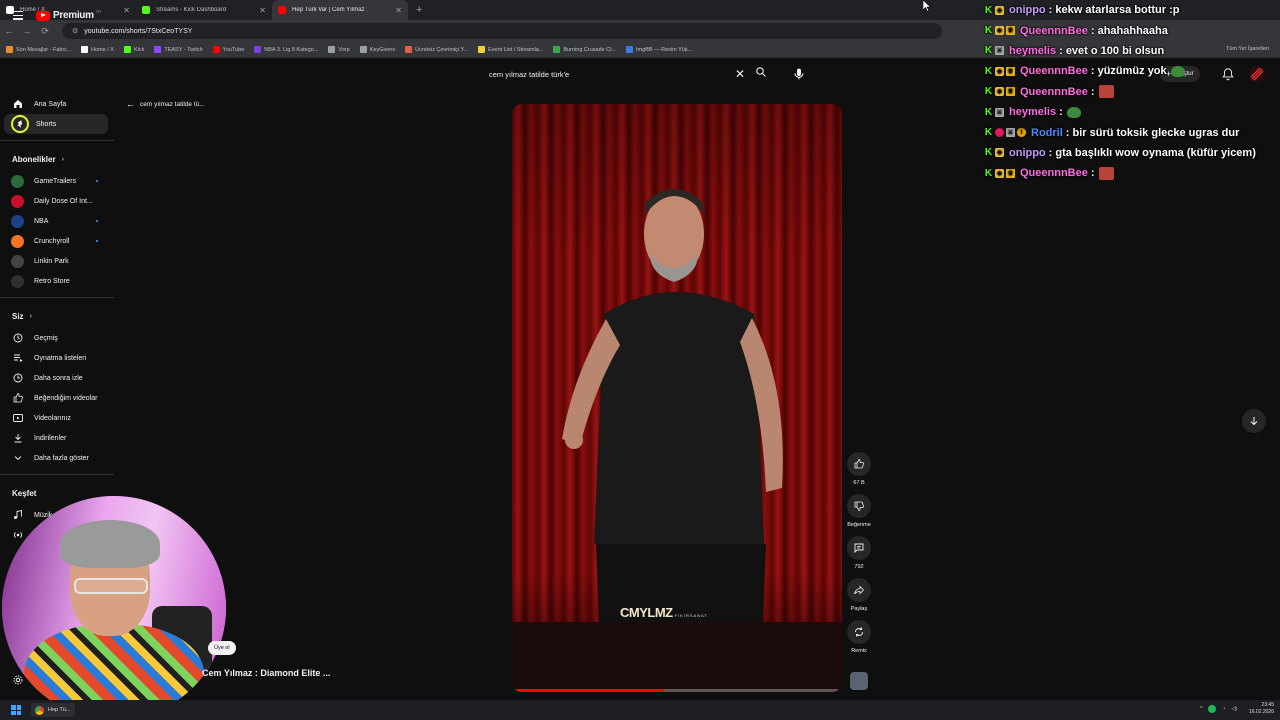  What do you see at coordinates (502, 31) in the screenshot?
I see `url-field: ⚙ youtube.com/shorts/7StxCeoTYSY` at bounding box center [502, 31].